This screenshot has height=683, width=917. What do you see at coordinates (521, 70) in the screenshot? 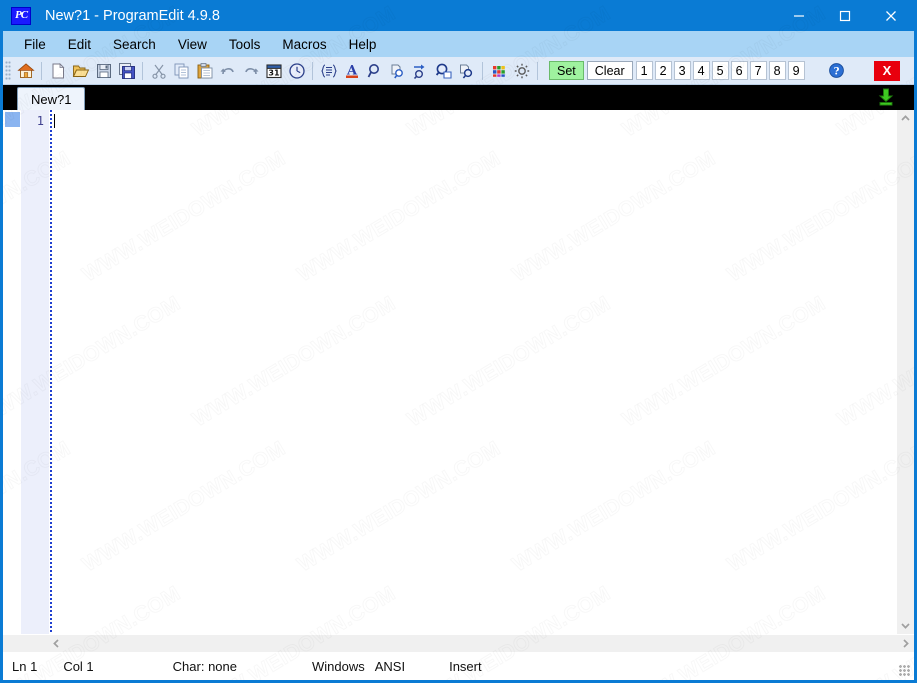
I see `gear-settings-icon` at bounding box center [521, 70].